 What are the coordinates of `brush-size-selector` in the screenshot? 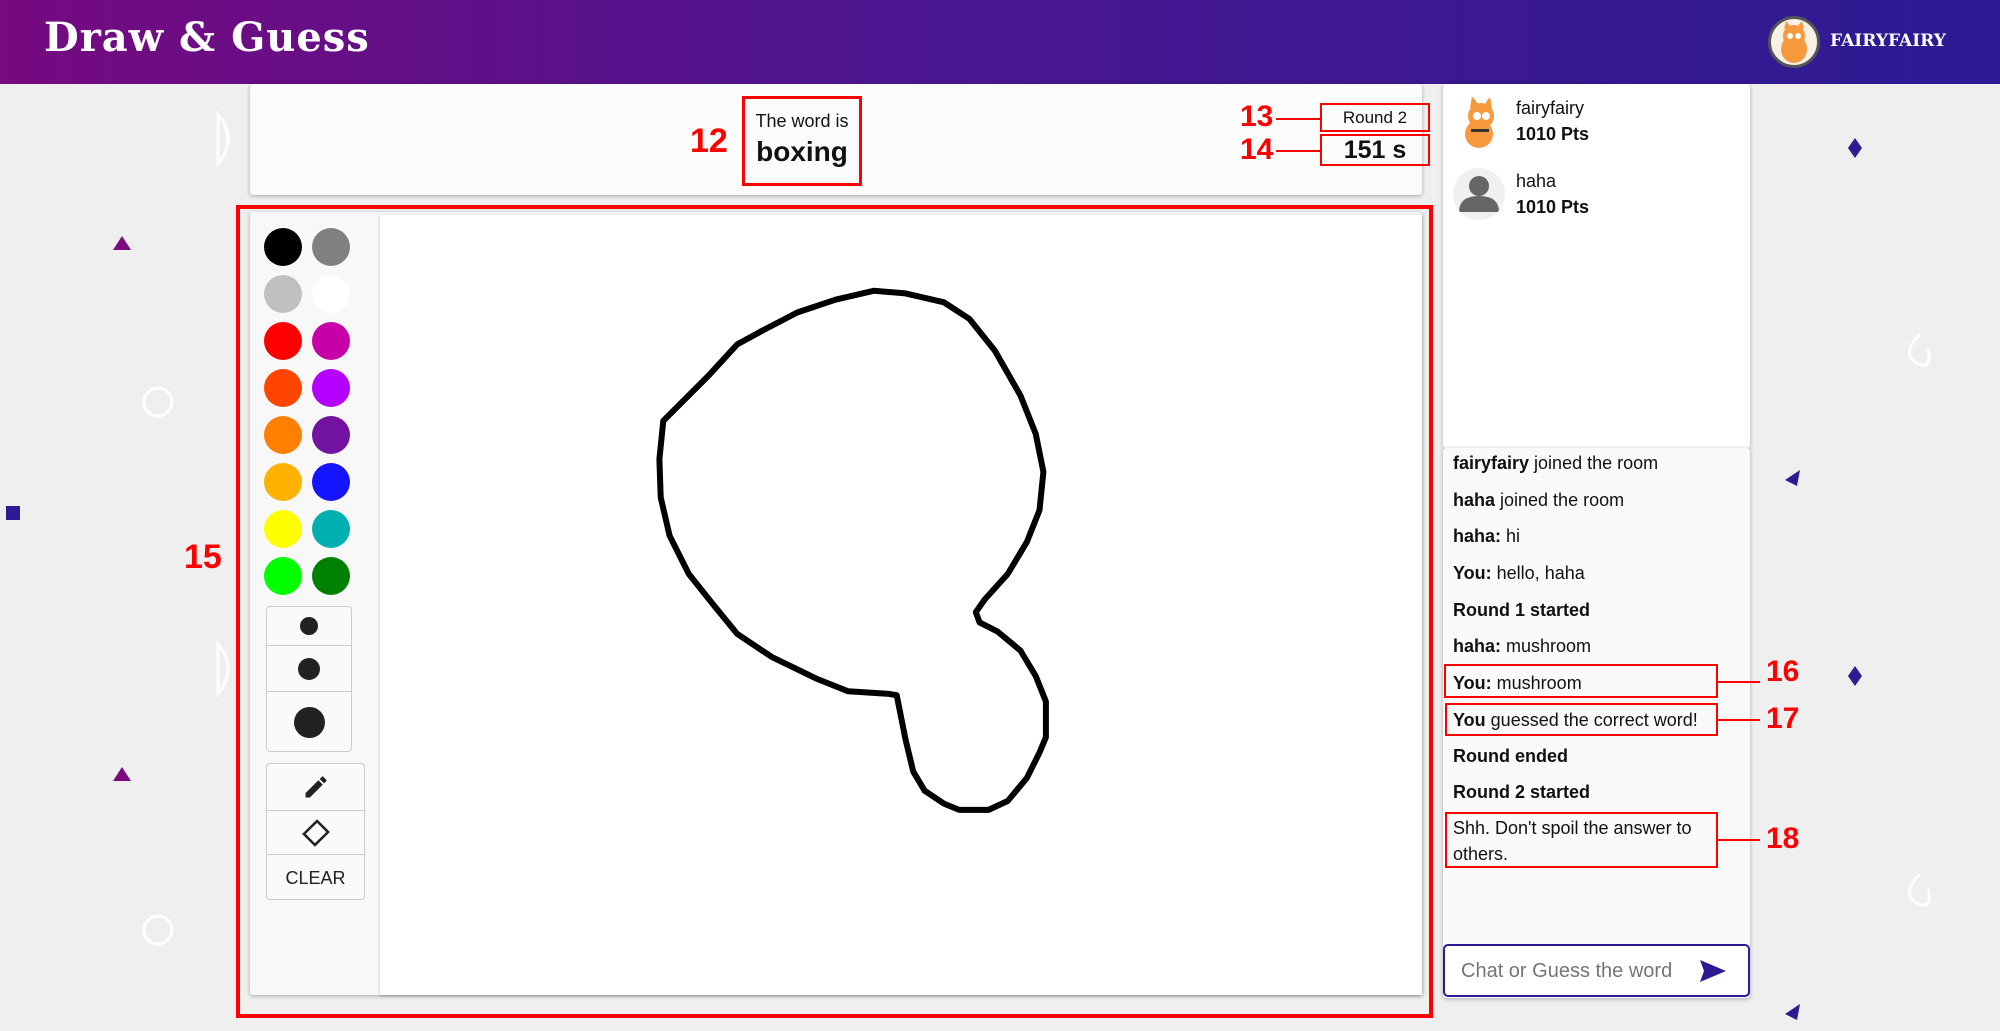 It's located at (309, 679).